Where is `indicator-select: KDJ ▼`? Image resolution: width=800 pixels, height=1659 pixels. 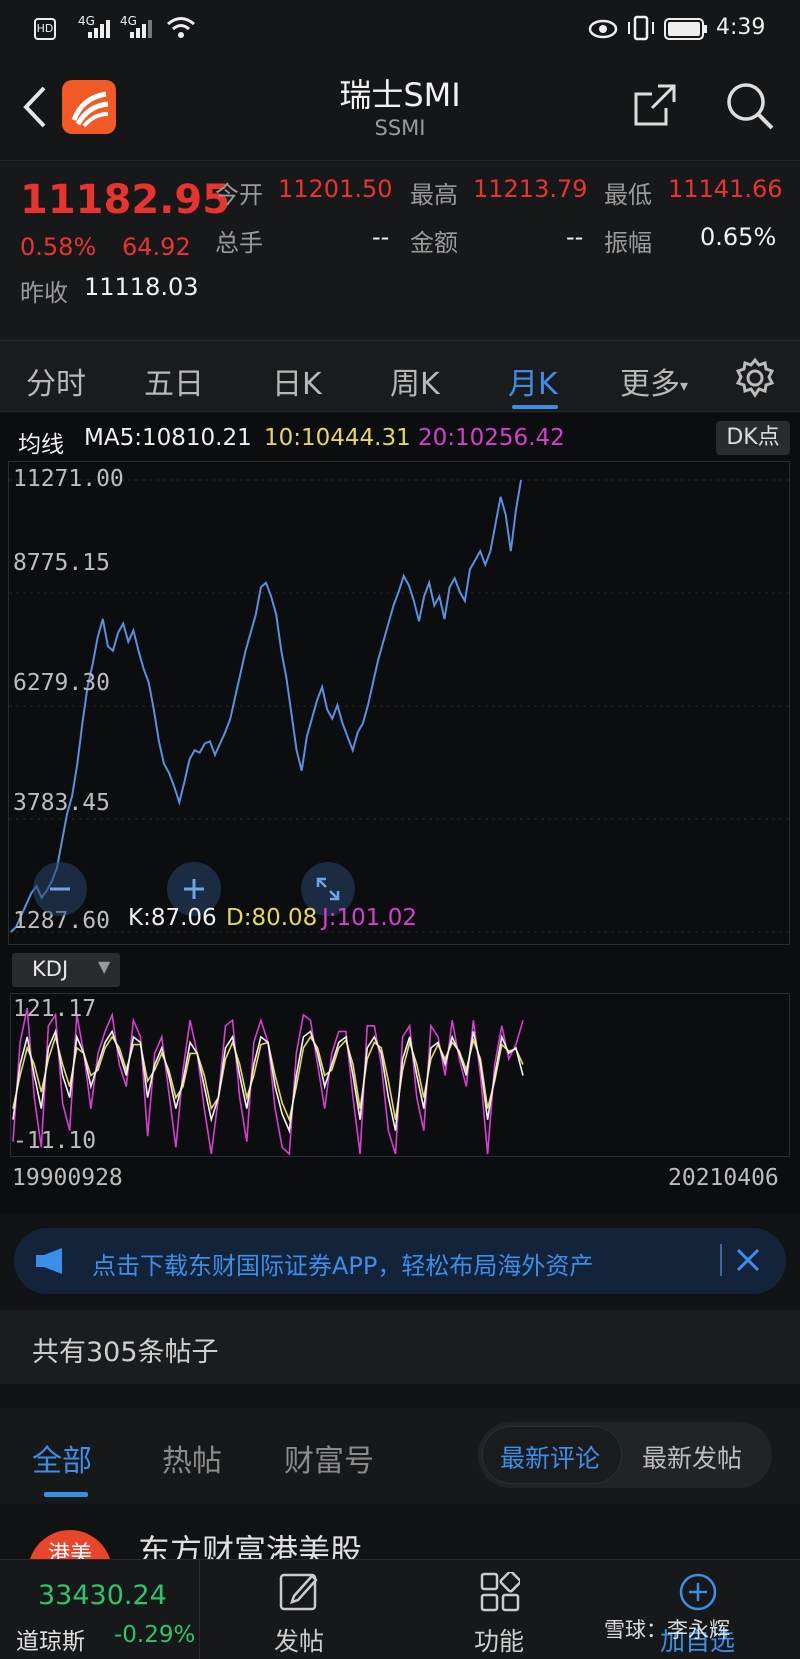
indicator-select: KDJ ▼ is located at coordinates (66, 970).